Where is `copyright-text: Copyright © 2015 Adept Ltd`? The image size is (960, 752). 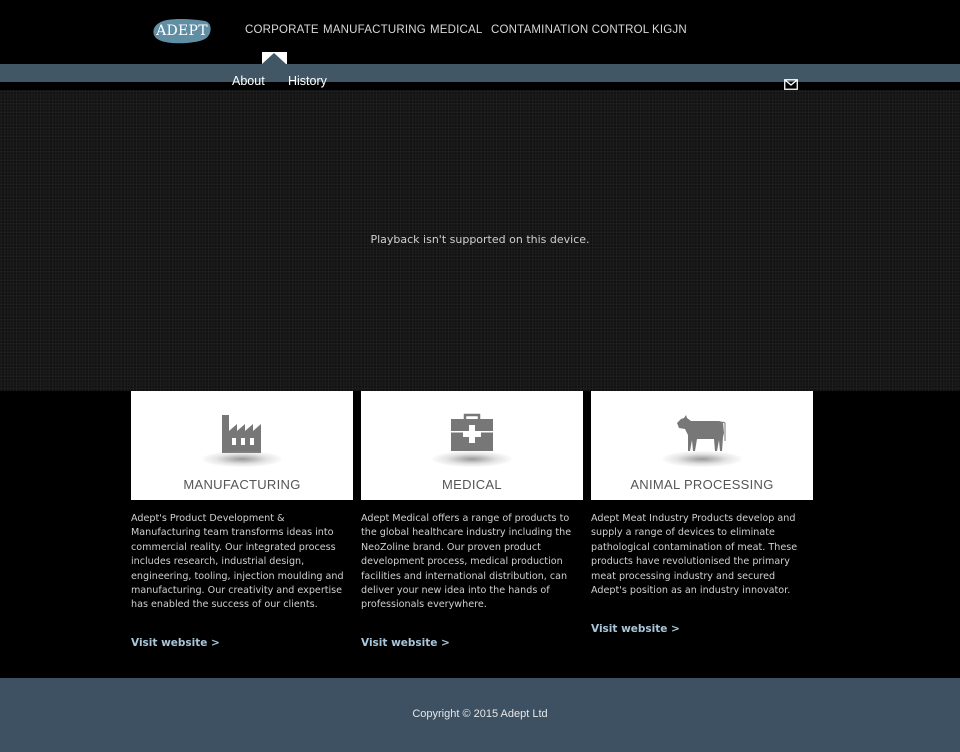 copyright-text: Copyright © 2015 Adept Ltd is located at coordinates (480, 714).